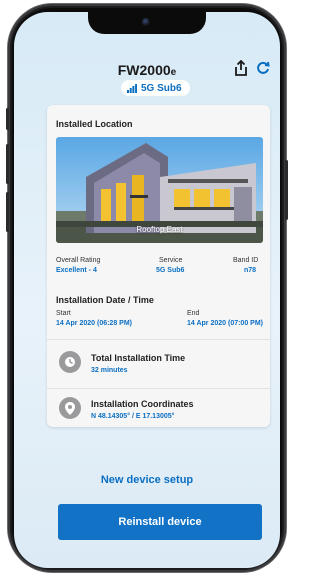 The height and width of the screenshot is (575, 320). Describe the element at coordinates (160, 522) in the screenshot. I see `reinstall-device-button: Reinstall device` at that location.